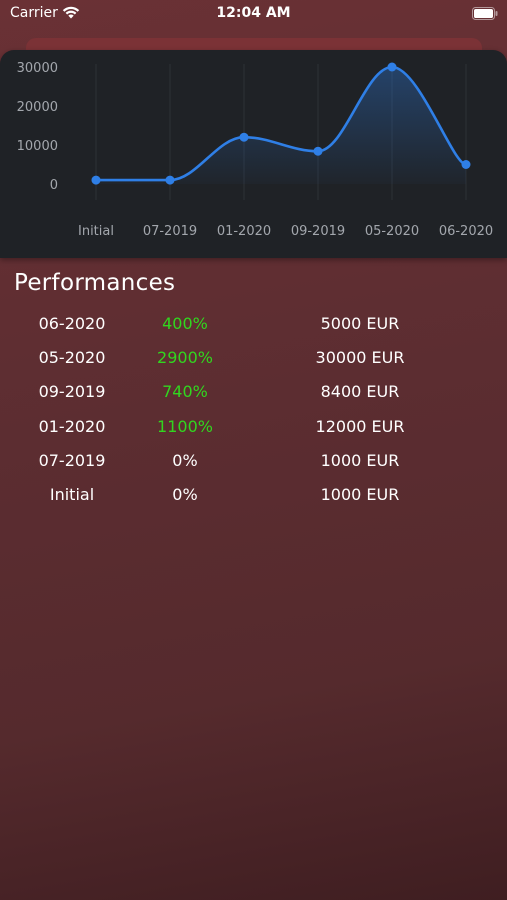 The image size is (507, 900). What do you see at coordinates (360, 426) in the screenshot?
I see `row-value: 12000 EUR` at bounding box center [360, 426].